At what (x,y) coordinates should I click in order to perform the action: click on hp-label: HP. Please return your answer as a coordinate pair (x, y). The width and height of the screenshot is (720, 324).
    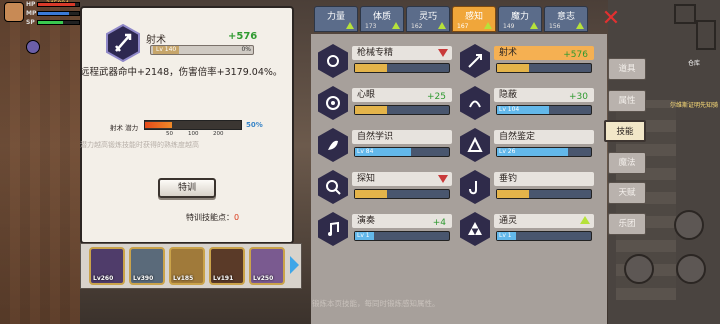
    Looking at the image, I should click on (31, 4).